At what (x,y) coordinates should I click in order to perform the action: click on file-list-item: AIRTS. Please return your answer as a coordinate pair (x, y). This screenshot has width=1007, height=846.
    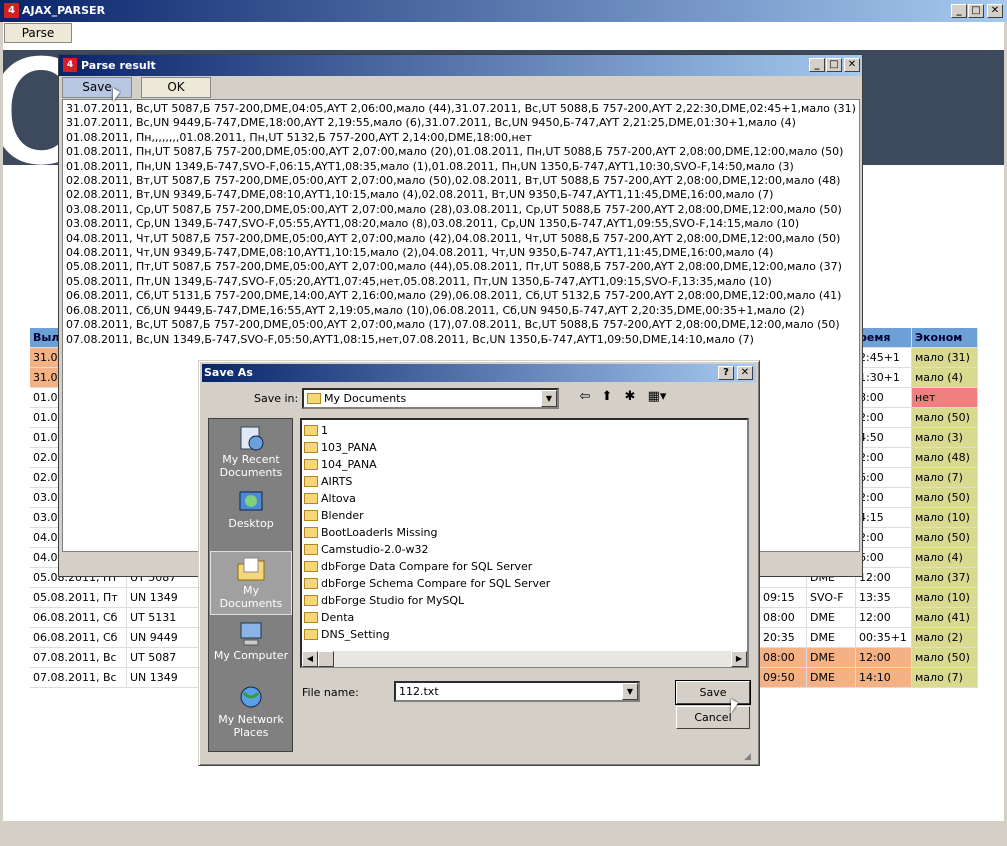
    Looking at the image, I should click on (328, 481).